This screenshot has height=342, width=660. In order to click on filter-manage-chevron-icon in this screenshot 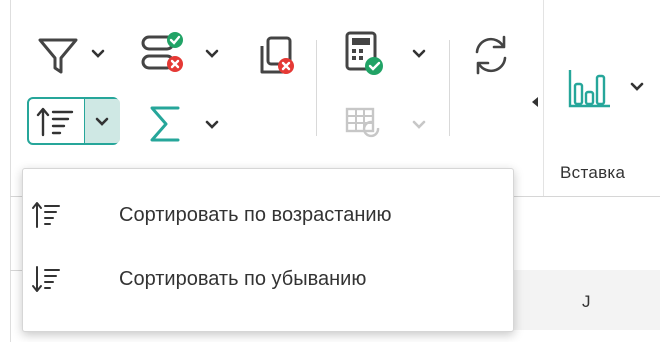, I will do `click(212, 54)`.